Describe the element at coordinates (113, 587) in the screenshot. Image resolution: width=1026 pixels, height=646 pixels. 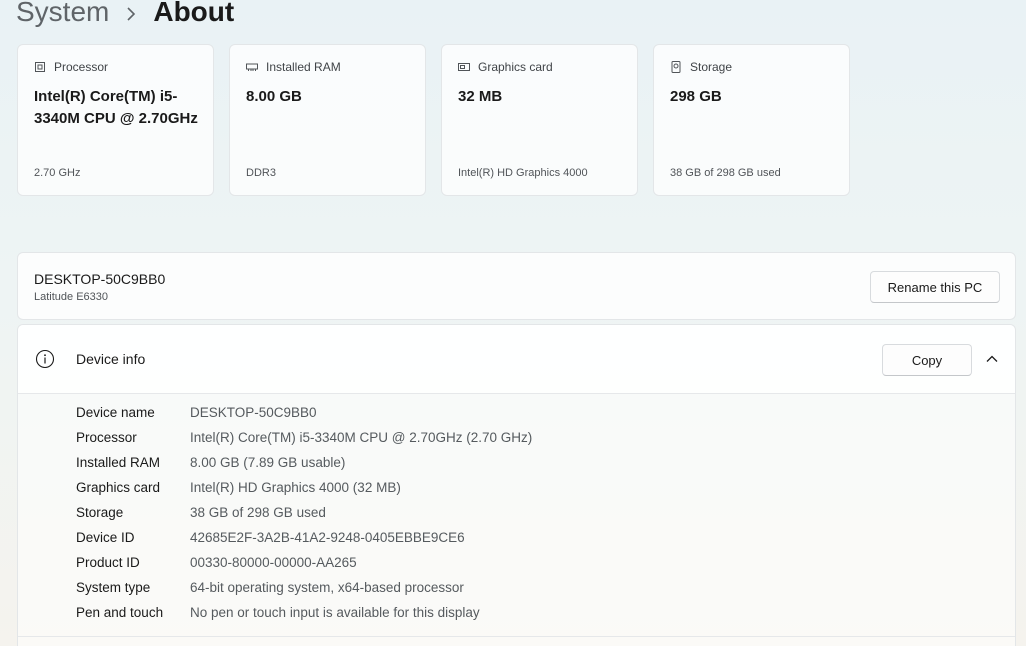
I see `spec-label: System type` at that location.